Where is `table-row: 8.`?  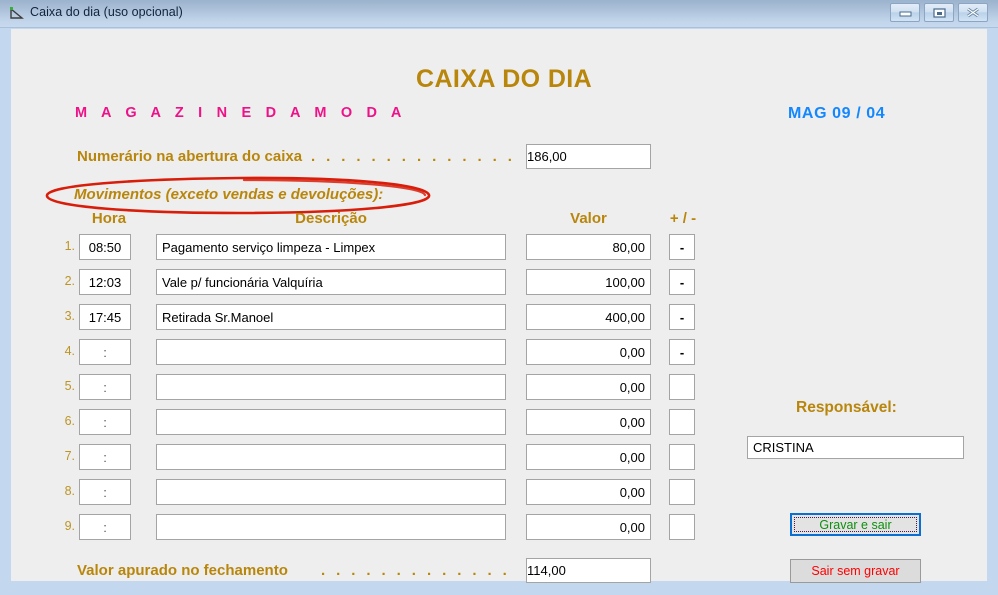 table-row: 8. is located at coordinates (361, 492).